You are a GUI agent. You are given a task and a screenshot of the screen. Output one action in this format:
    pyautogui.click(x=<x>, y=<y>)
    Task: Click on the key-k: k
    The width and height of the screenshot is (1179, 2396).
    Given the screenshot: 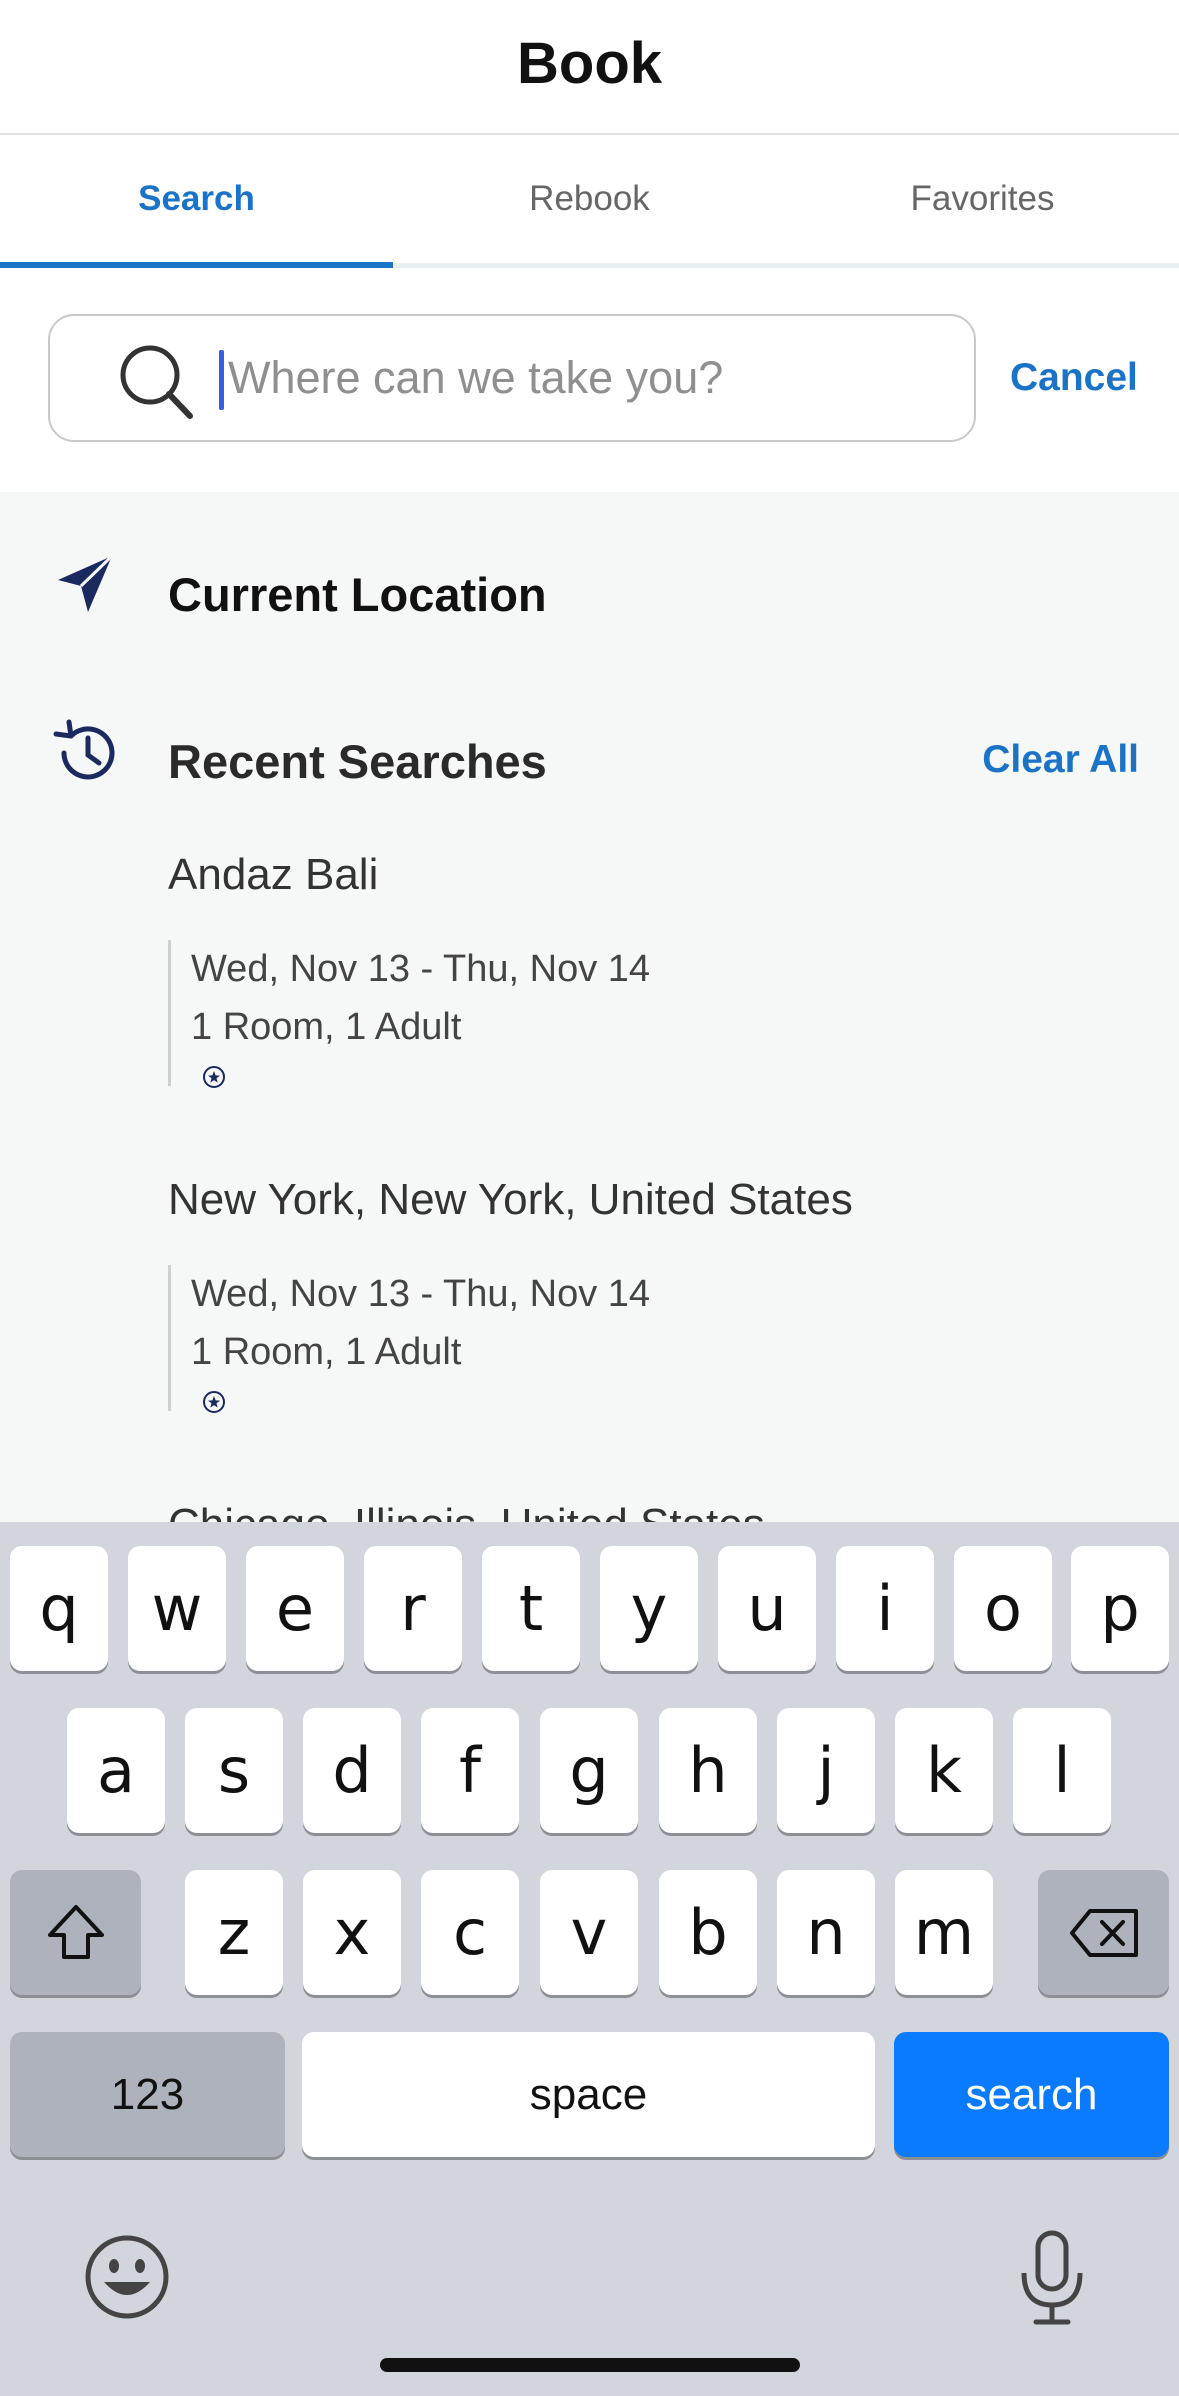 What is the action you would take?
    pyautogui.click(x=944, y=1770)
    